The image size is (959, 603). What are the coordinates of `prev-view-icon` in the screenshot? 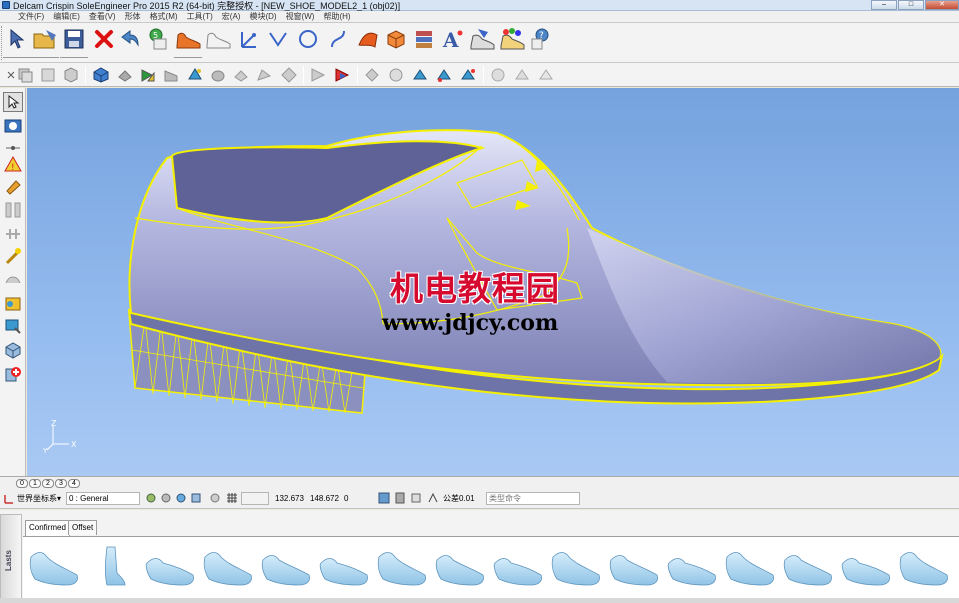 It's located at (372, 75).